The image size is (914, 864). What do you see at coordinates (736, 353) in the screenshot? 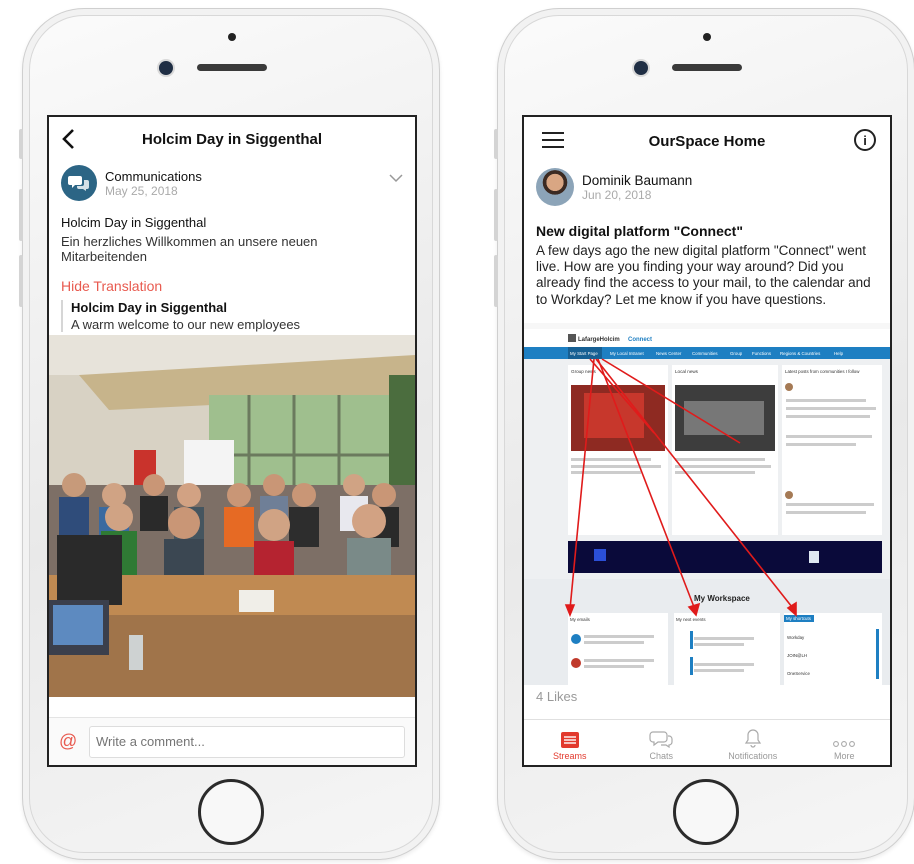
I see `embedded-nav-item: Group` at bounding box center [736, 353].